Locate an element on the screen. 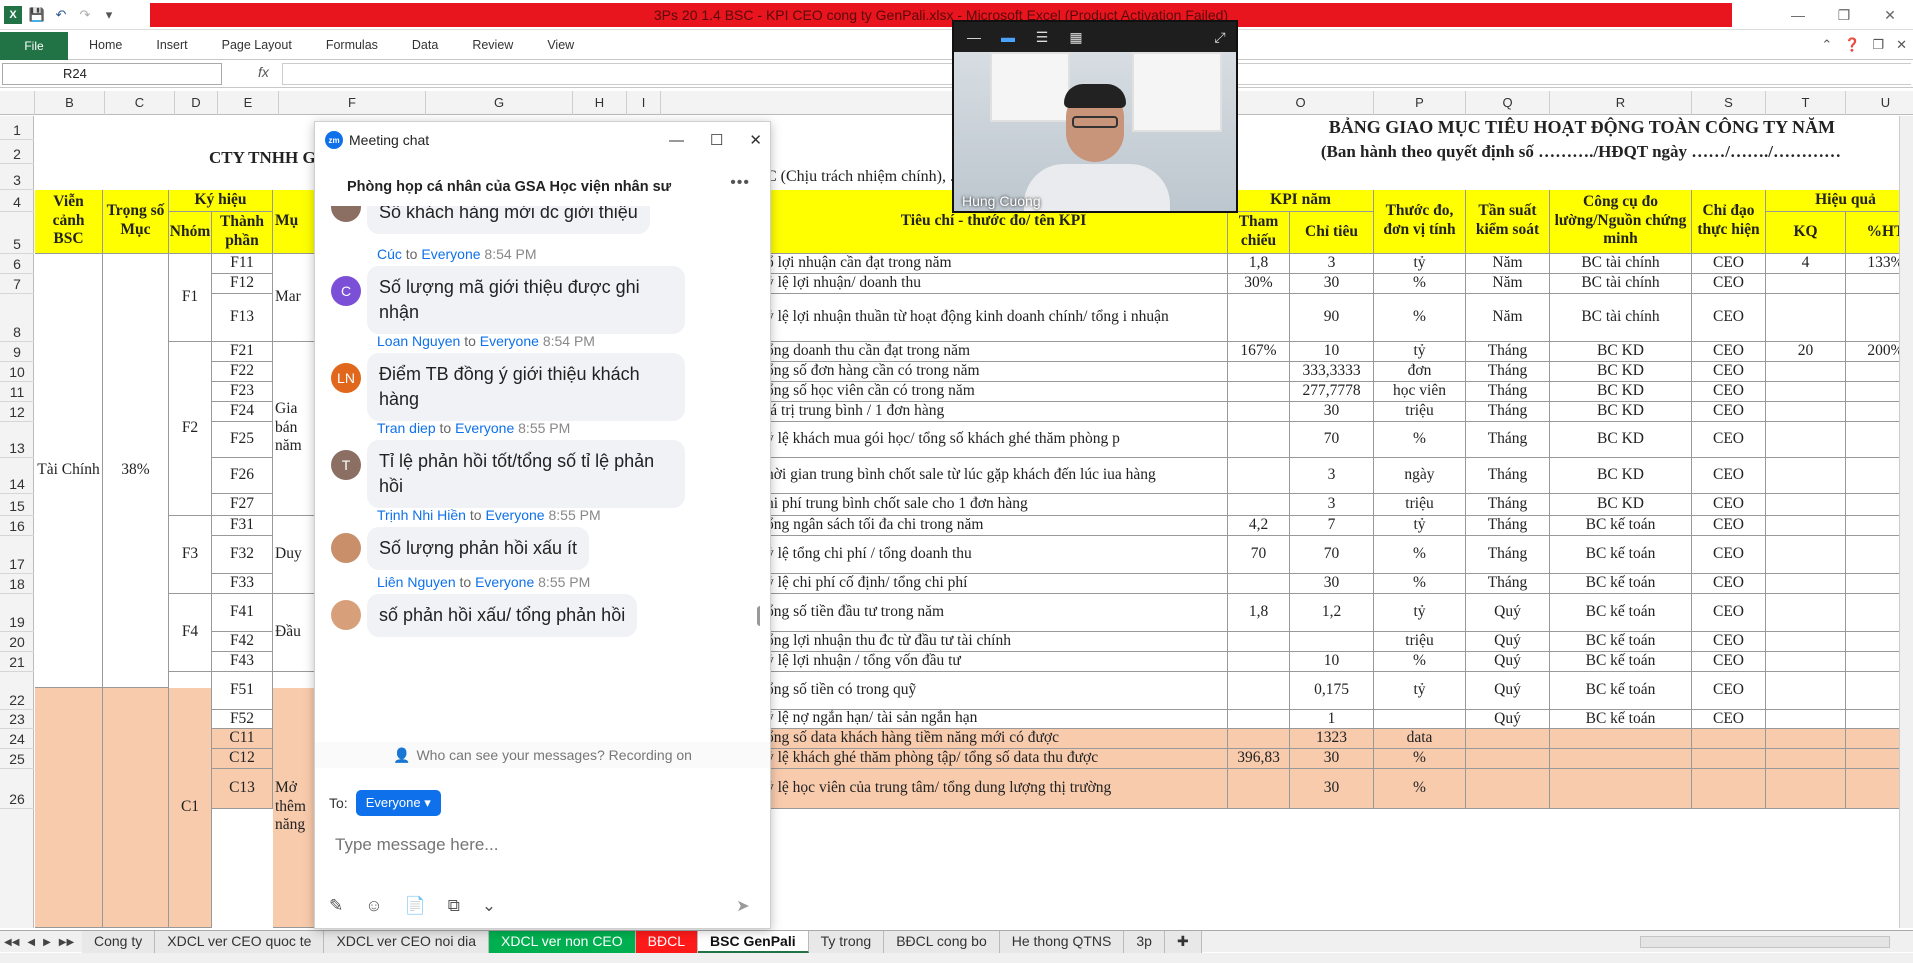  select-all-corner is located at coordinates (17, 103).